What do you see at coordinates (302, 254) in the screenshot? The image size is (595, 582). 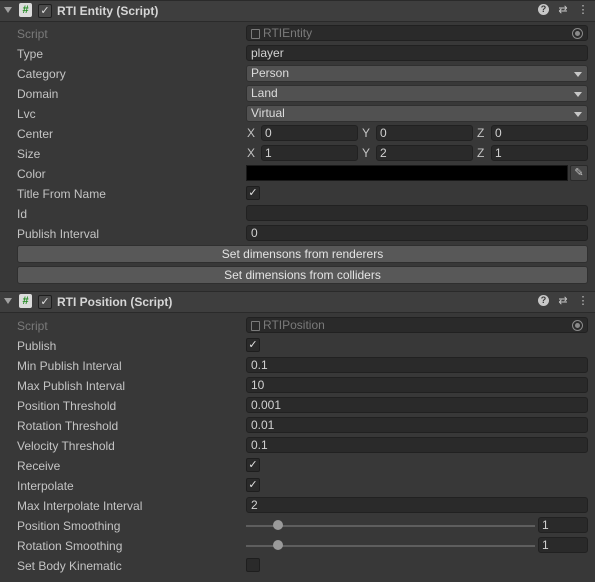 I see `set-dimensions-renderers-button: Set dimensons from renderers` at bounding box center [302, 254].